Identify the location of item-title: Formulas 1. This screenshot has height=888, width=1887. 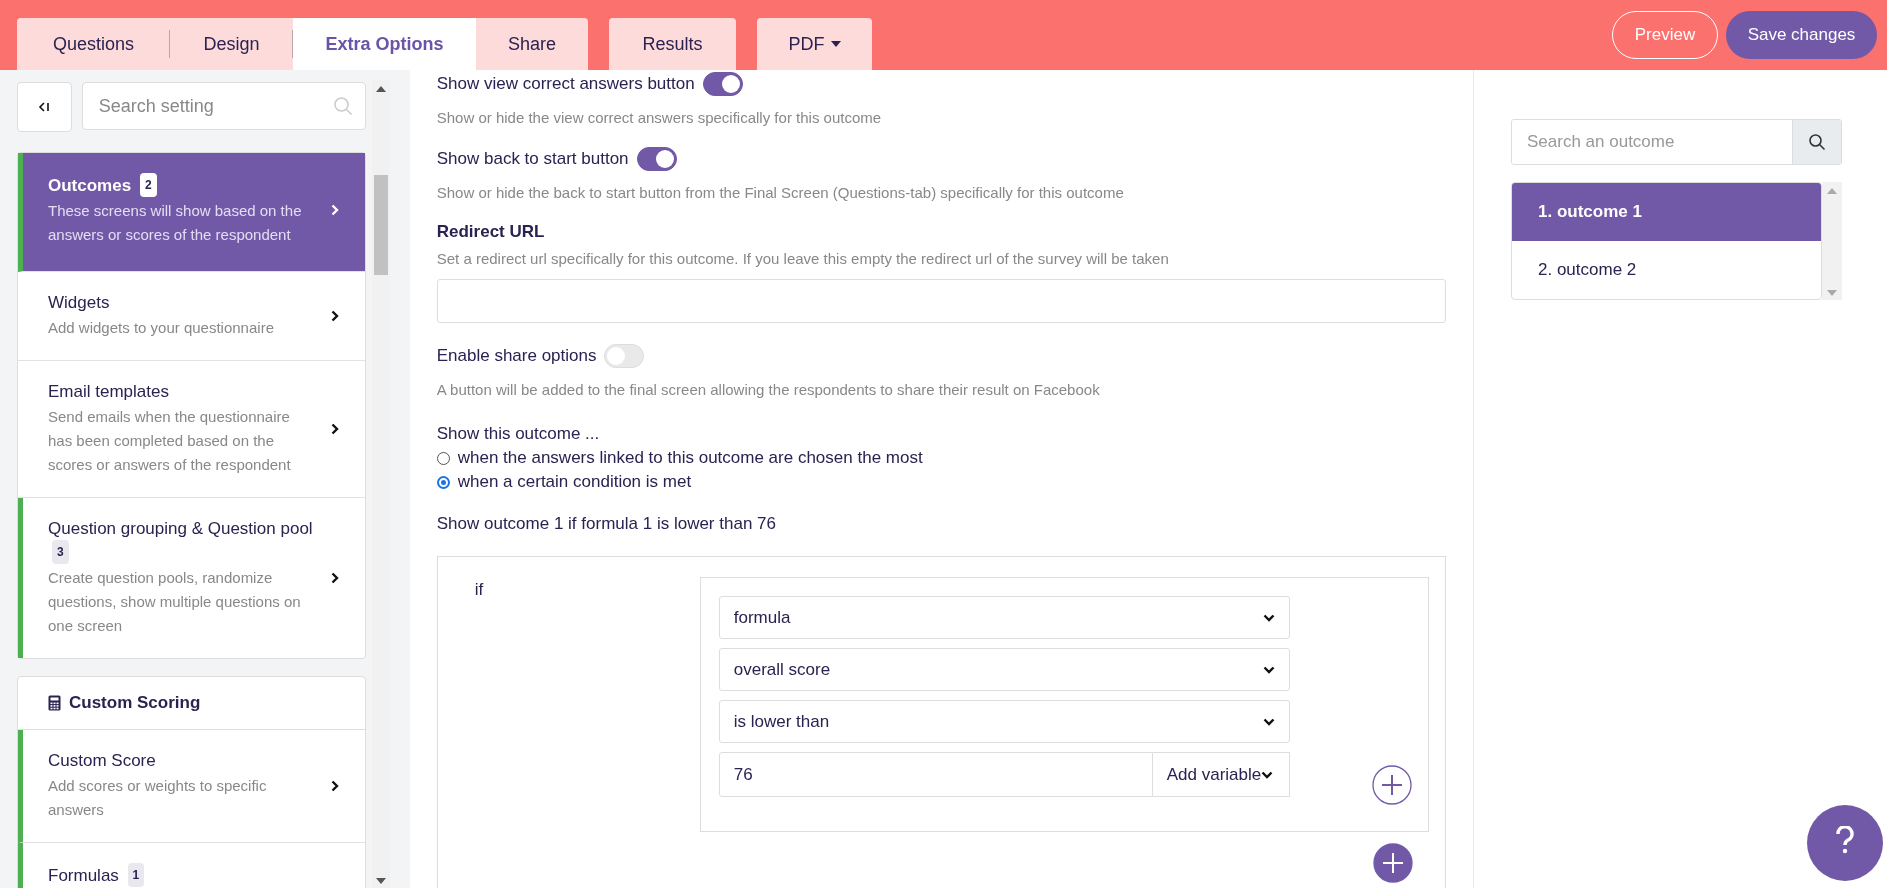
(193, 875).